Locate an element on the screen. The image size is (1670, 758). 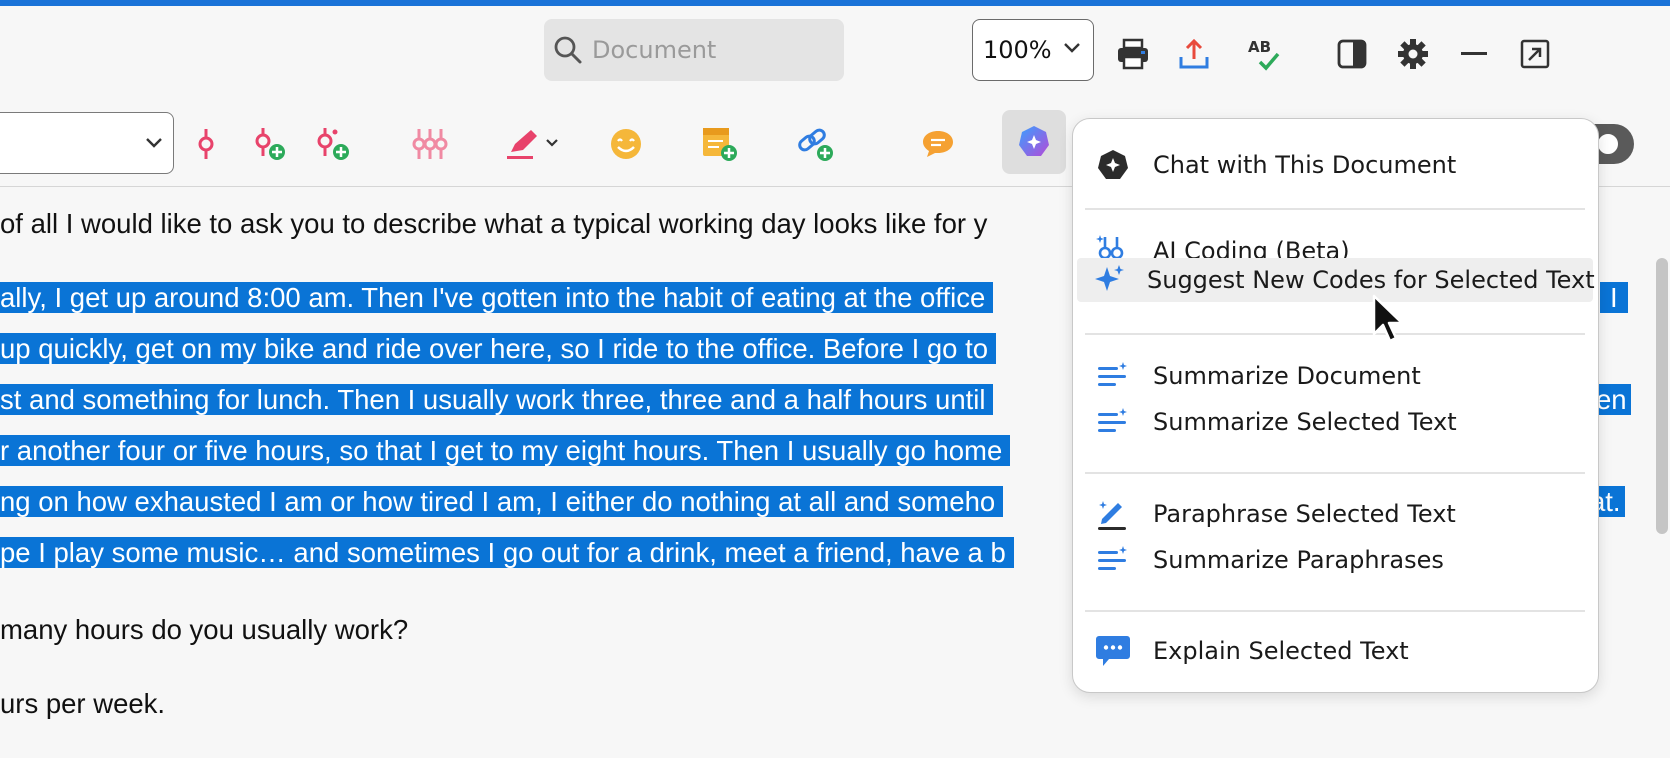
search-box is located at coordinates (694, 50).